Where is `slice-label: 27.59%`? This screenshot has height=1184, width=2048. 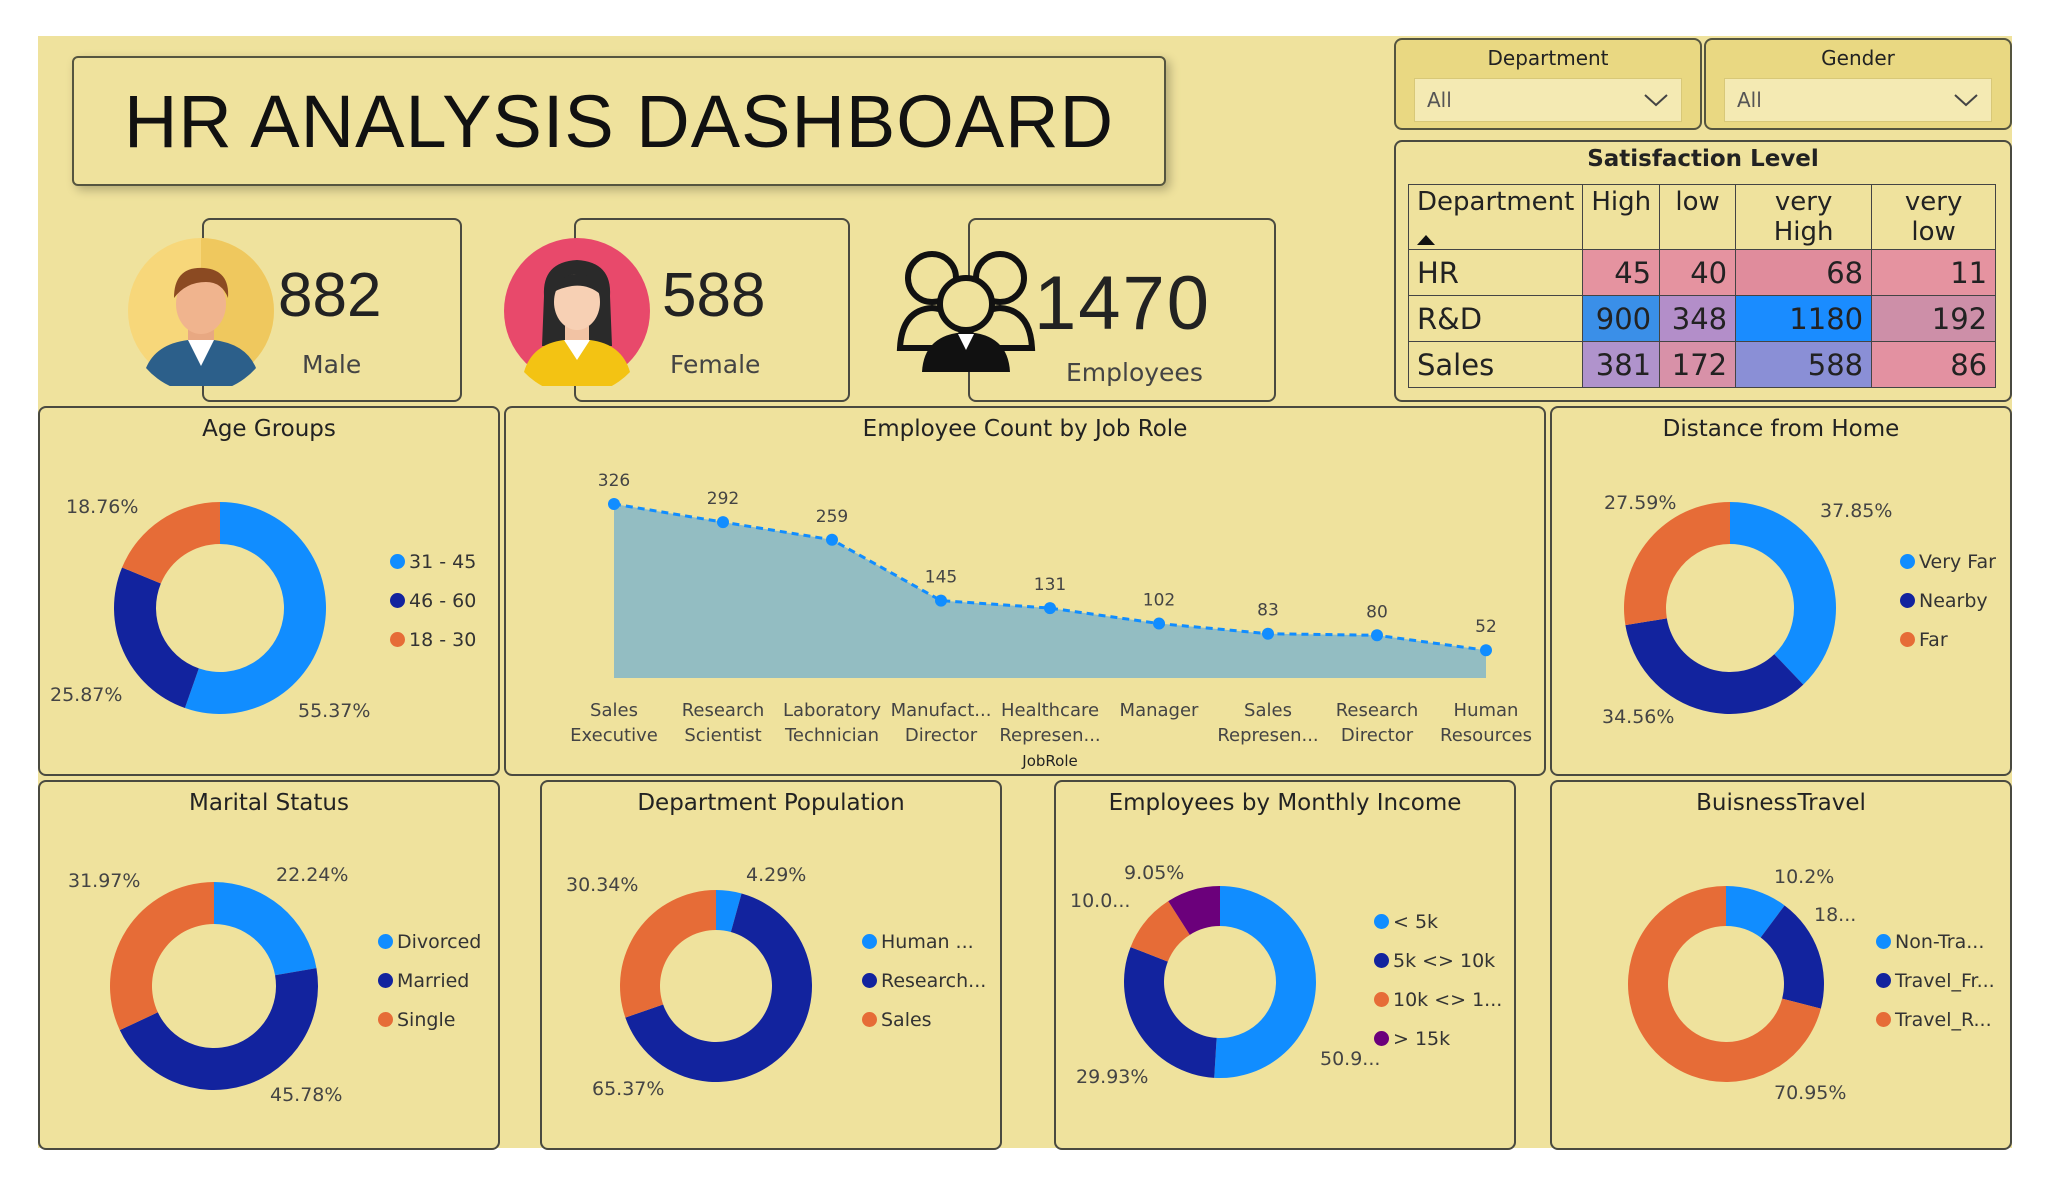
slice-label: 27.59% is located at coordinates (1640, 503).